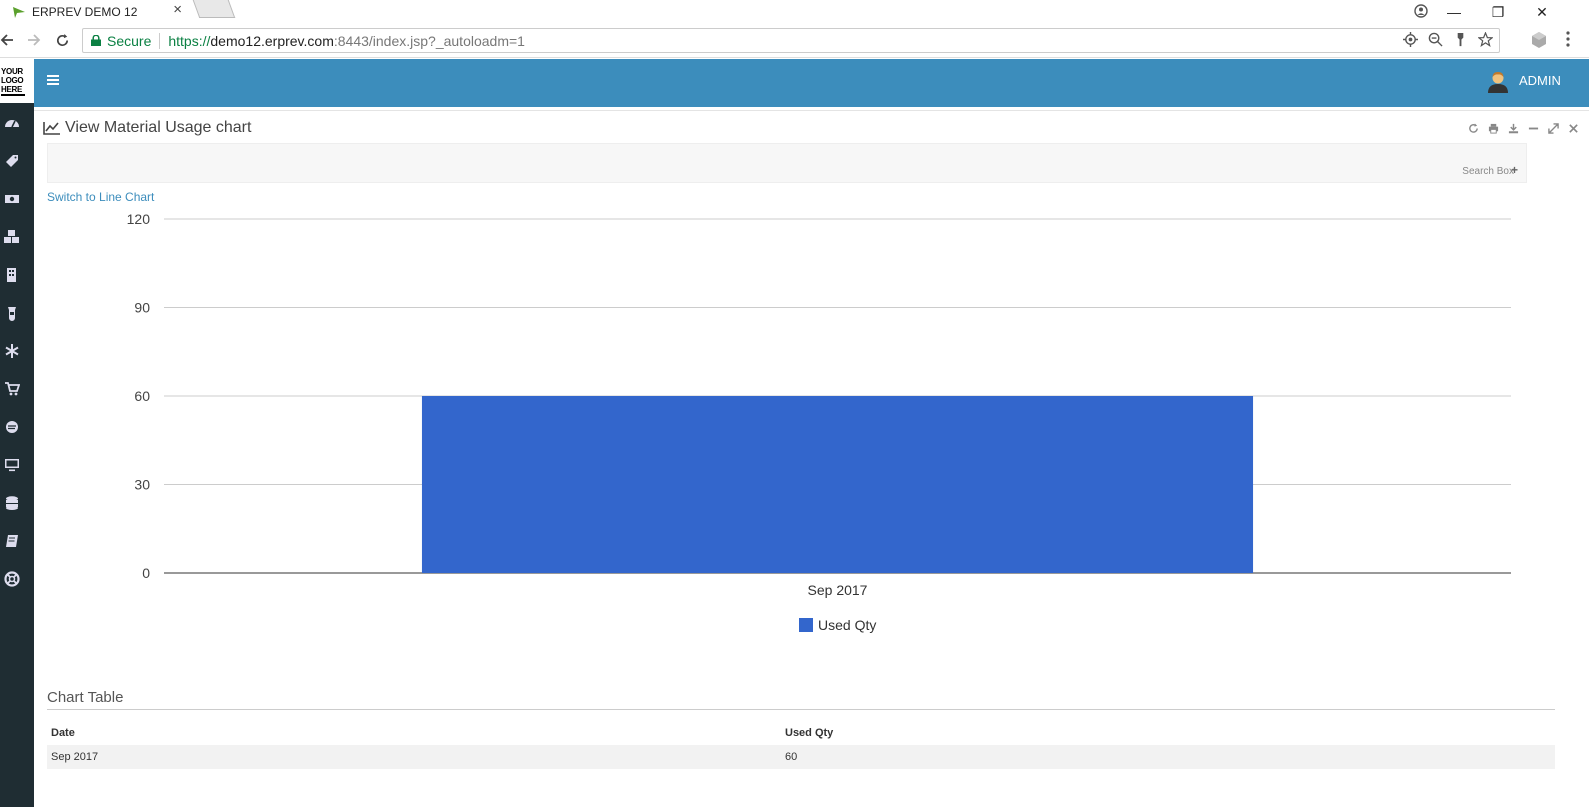 Image resolution: width=1589 pixels, height=807 pixels. I want to click on tab-close-icon: ×, so click(177, 9).